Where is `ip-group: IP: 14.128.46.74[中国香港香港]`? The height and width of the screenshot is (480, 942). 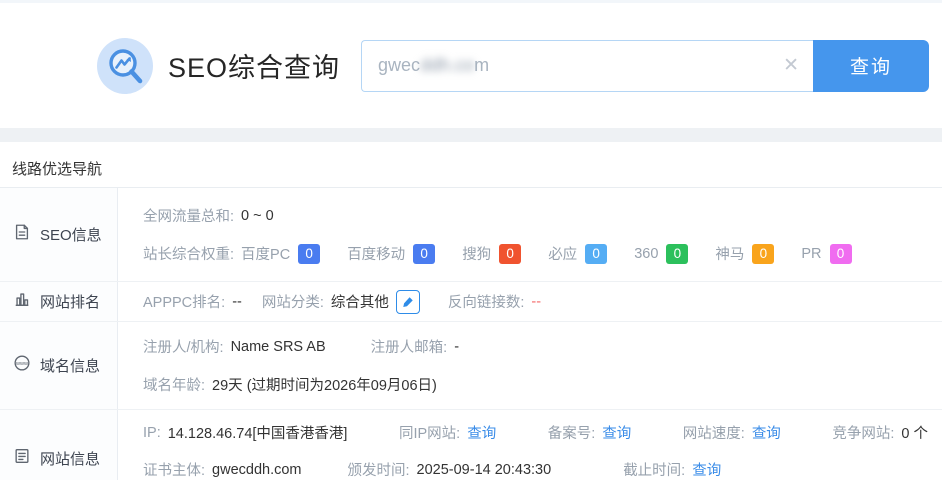
ip-group: IP: 14.128.46.74[中国香港香港] is located at coordinates (245, 432).